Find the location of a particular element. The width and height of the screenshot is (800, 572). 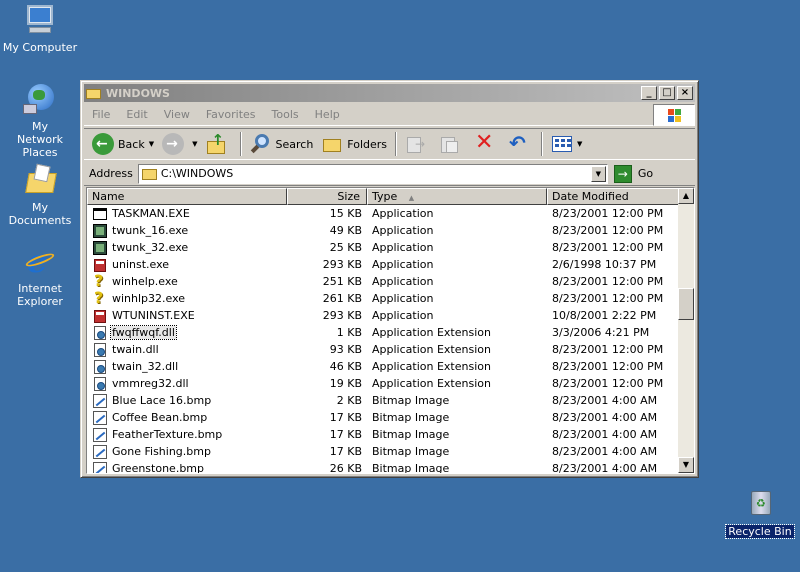

folders-icon is located at coordinates (332, 144).